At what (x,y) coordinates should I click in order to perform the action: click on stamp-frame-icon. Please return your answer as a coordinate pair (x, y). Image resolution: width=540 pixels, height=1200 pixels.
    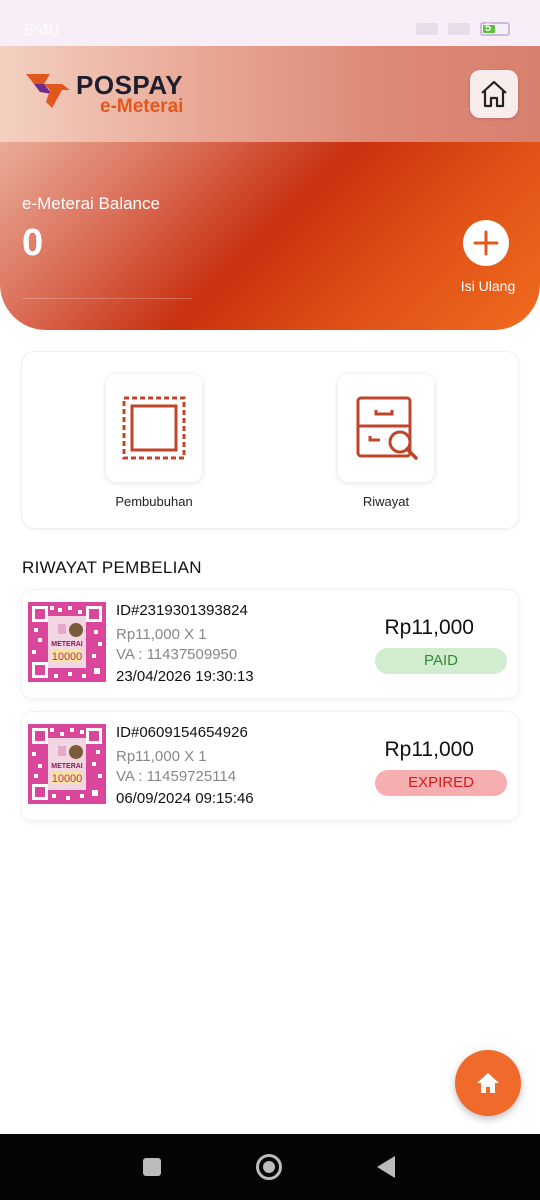
    Looking at the image, I should click on (154, 428).